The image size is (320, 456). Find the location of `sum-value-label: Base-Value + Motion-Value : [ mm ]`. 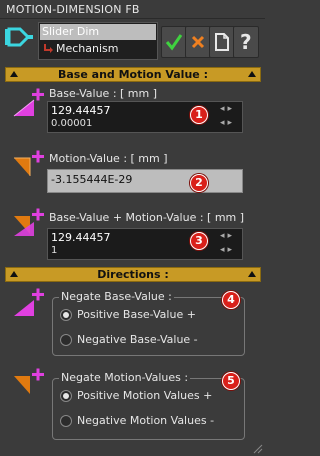

sum-value-label: Base-Value + Motion-Value : [ mm ] is located at coordinates (147, 217).